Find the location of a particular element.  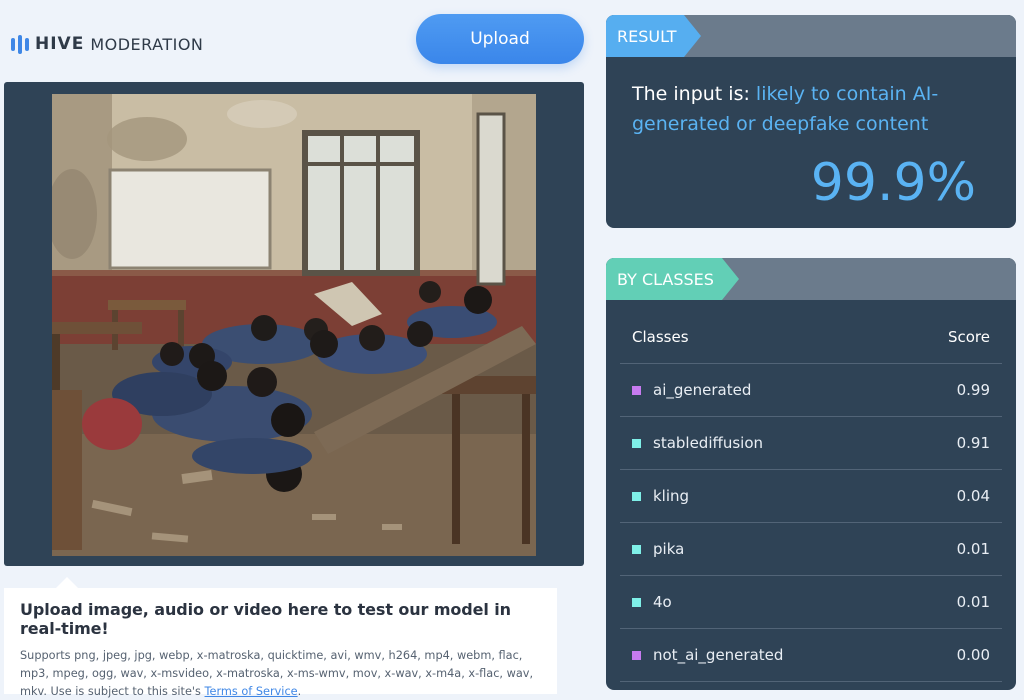

table-row: ai_generated 0.99 is located at coordinates (811, 390).